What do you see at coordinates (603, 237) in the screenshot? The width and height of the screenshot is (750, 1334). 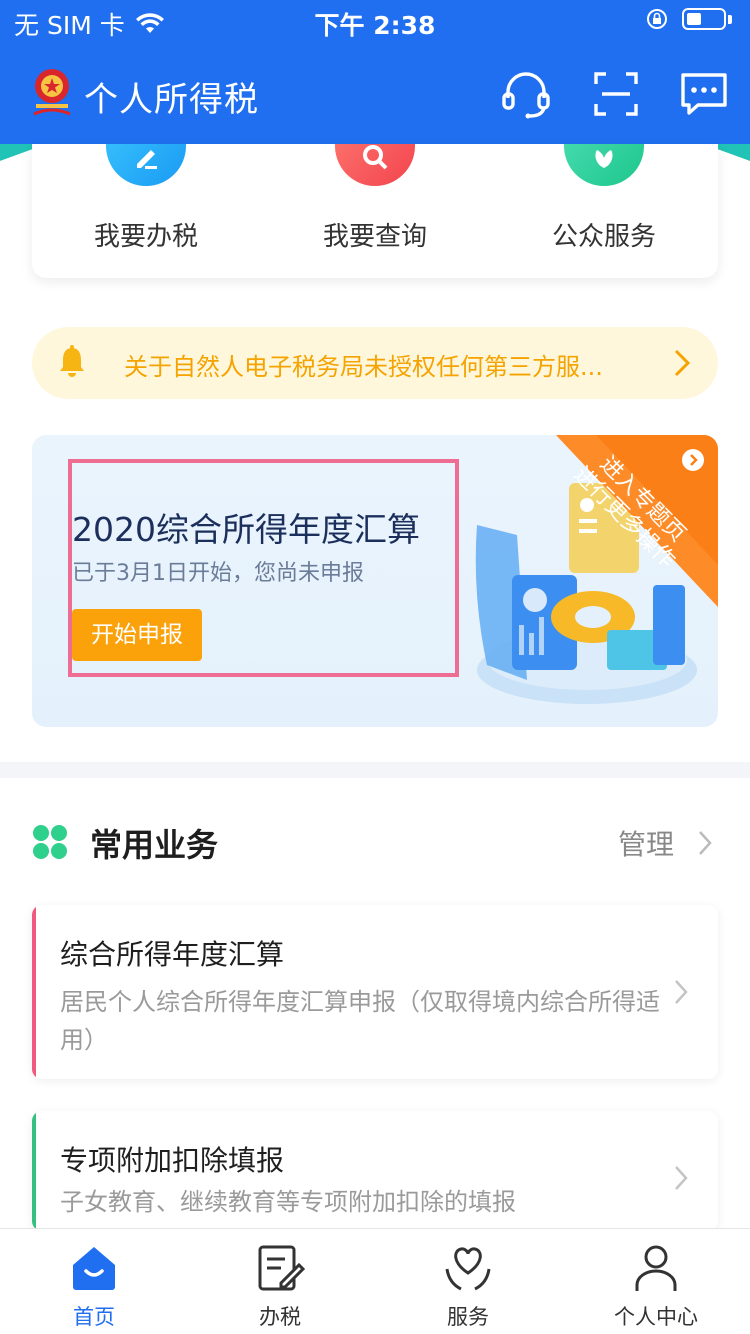 I see `quick-action-label: 公众服务` at bounding box center [603, 237].